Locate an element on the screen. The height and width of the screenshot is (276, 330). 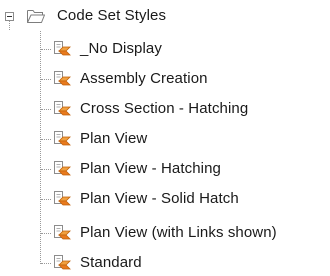
tree-node-standard: Standard is located at coordinates (97, 262).